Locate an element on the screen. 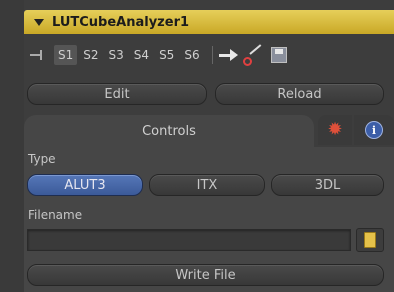  edit-button: Edit is located at coordinates (117, 94).